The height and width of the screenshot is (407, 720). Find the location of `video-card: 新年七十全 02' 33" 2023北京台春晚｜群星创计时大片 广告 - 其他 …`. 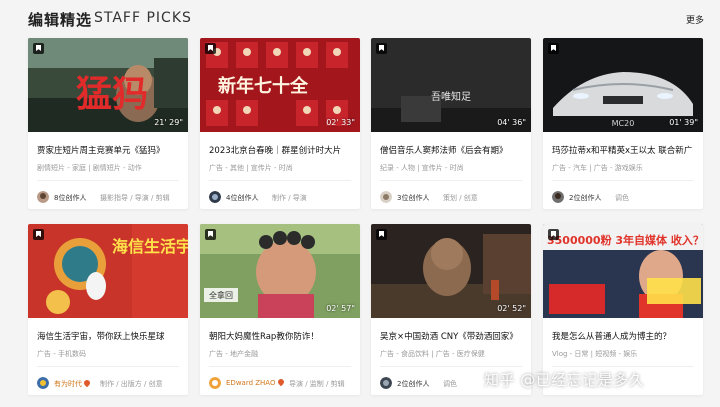

video-card: 新年七十全 02' 33" 2023北京台春晚｜群星创计时大片 广告 - 其他 … is located at coordinates (280, 123).